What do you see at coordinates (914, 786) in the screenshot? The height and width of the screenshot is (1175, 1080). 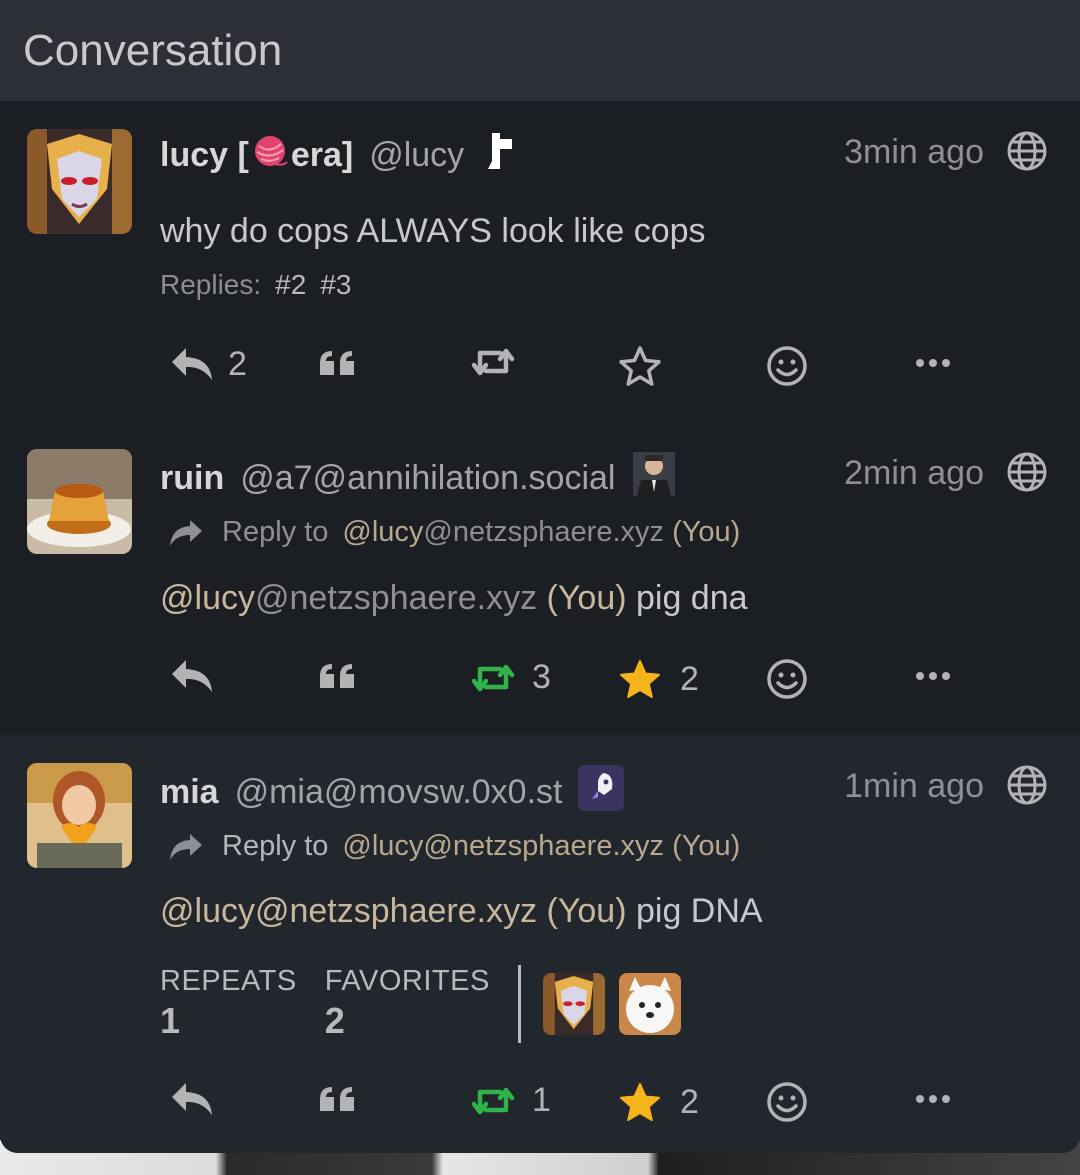 I see `timestamp: 1min ago` at bounding box center [914, 786].